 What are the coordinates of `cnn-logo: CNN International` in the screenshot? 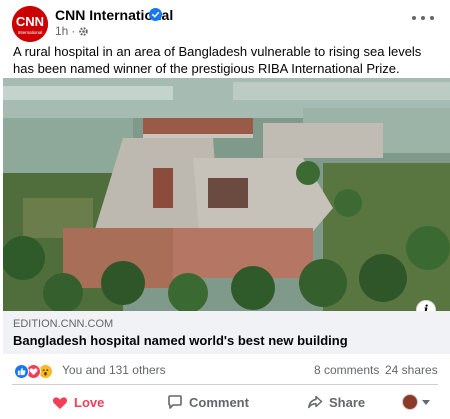 It's located at (30, 24).